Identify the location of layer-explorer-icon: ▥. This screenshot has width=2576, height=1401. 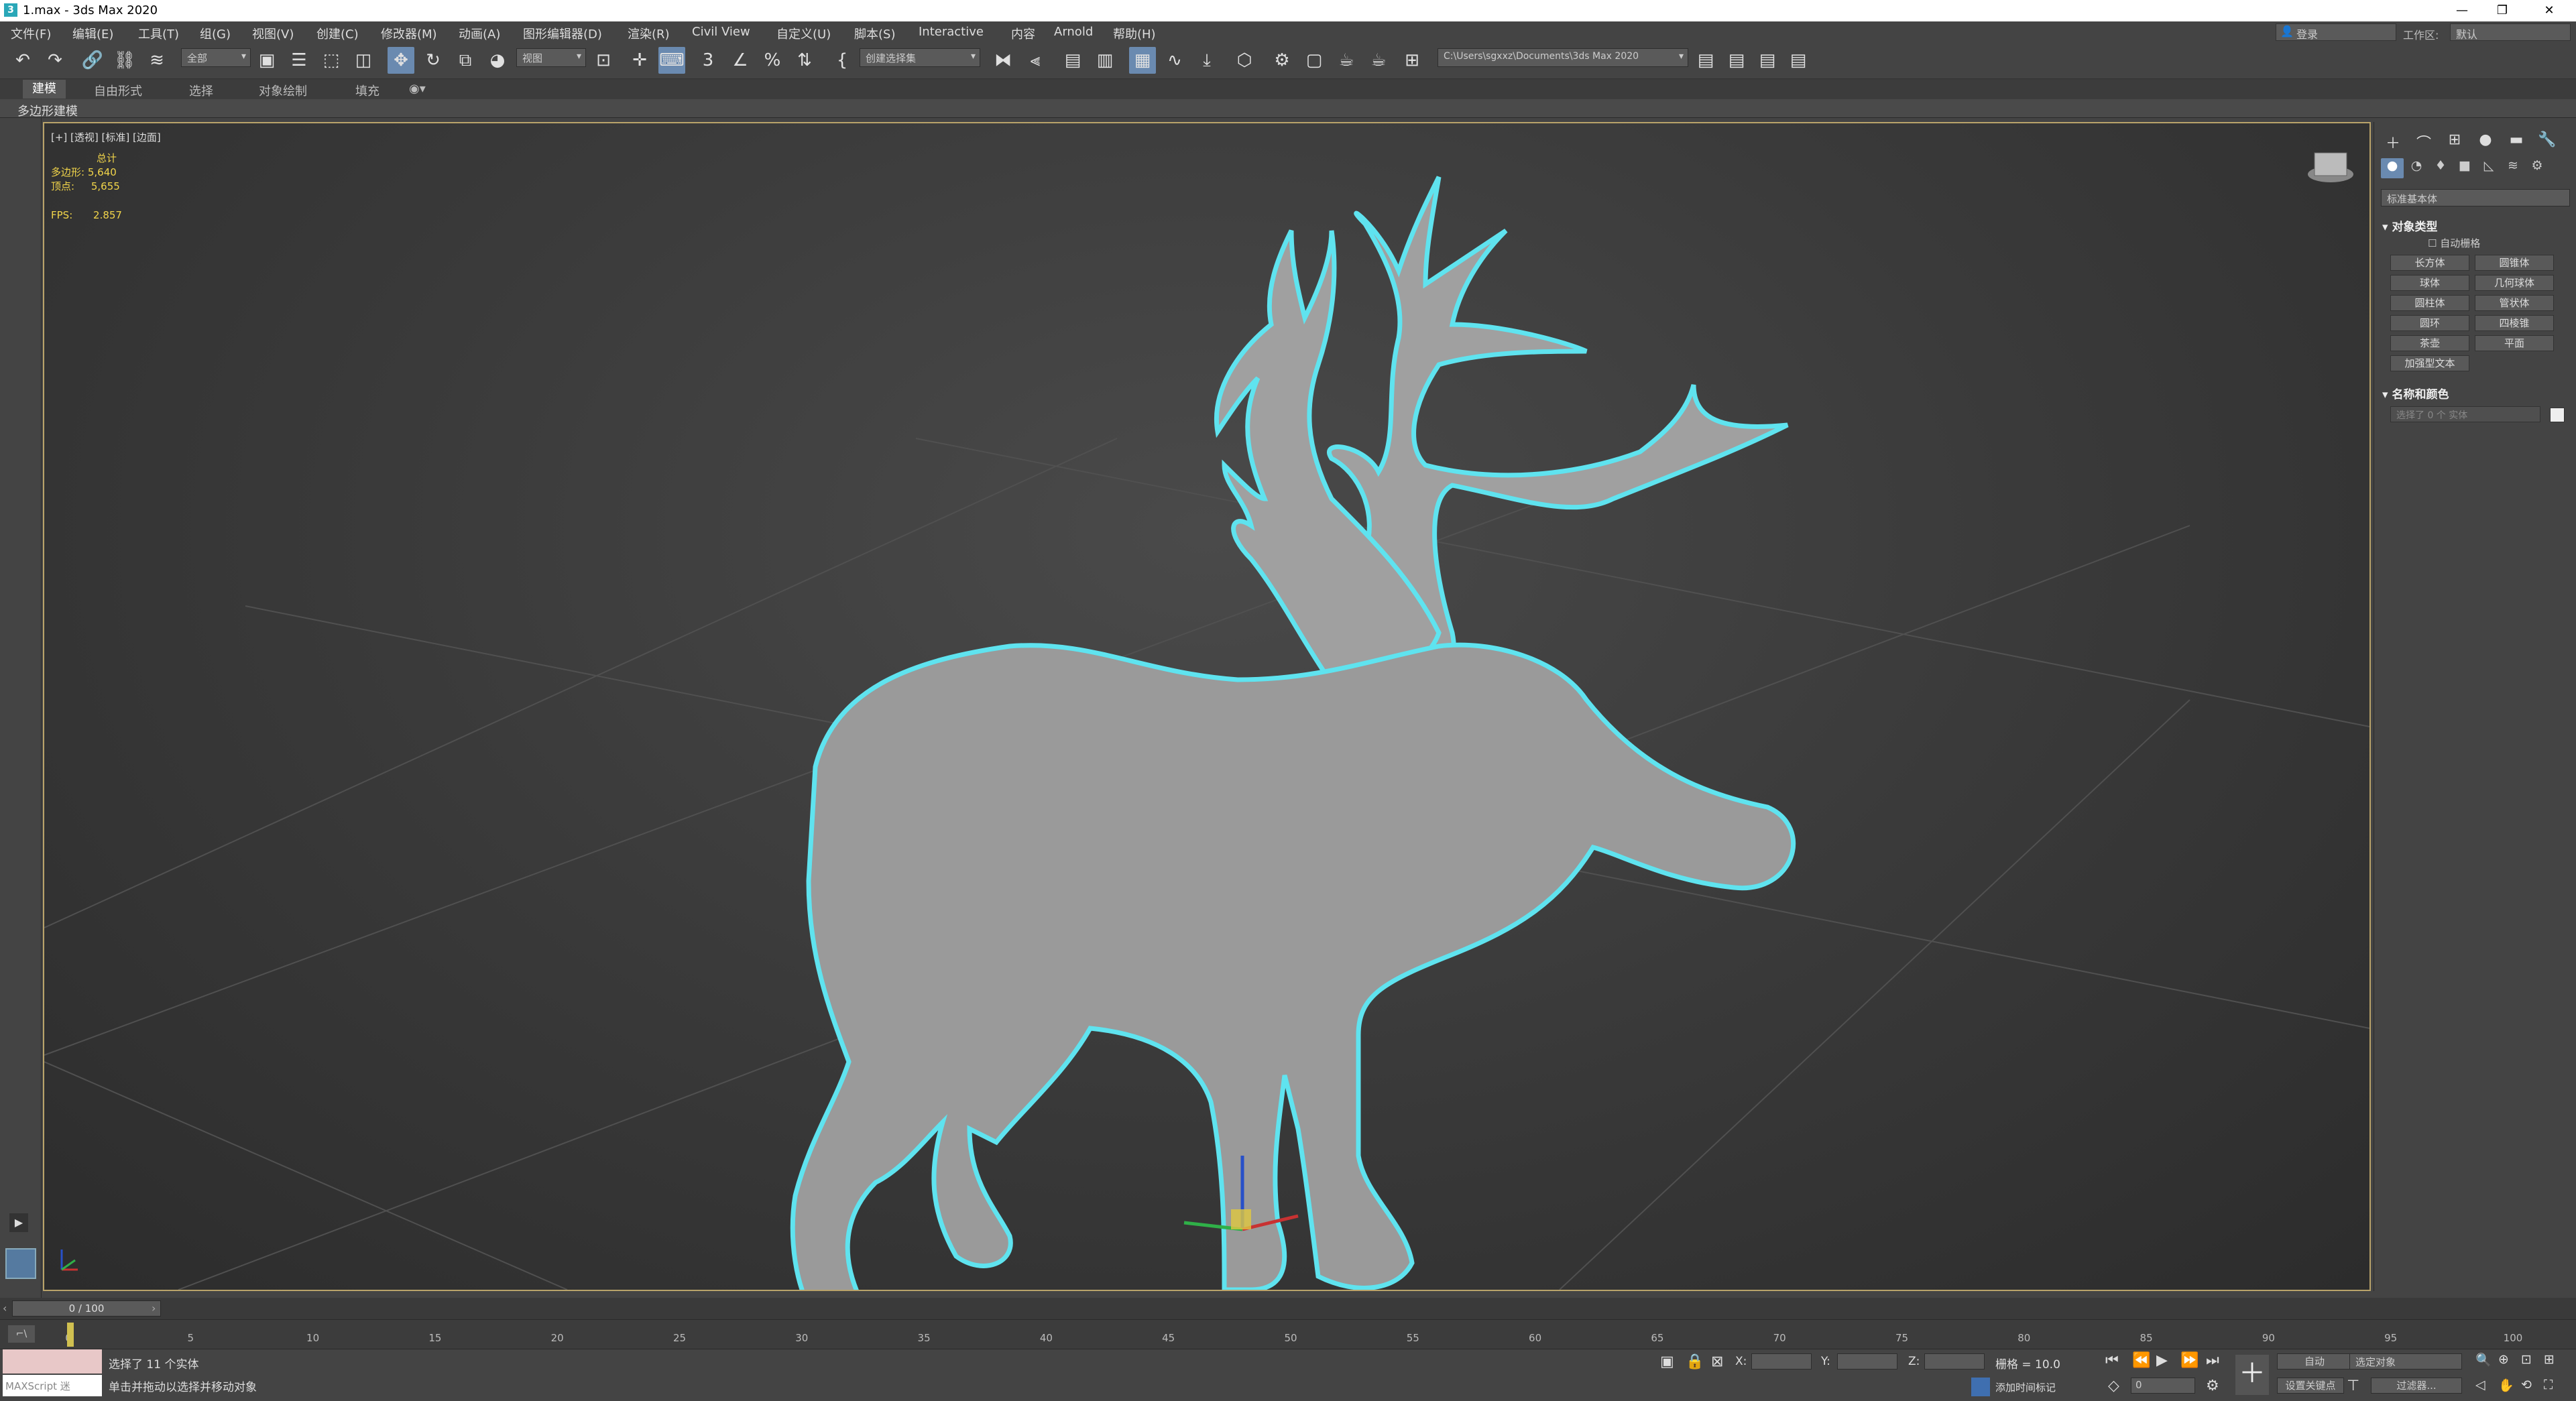
(1105, 61).